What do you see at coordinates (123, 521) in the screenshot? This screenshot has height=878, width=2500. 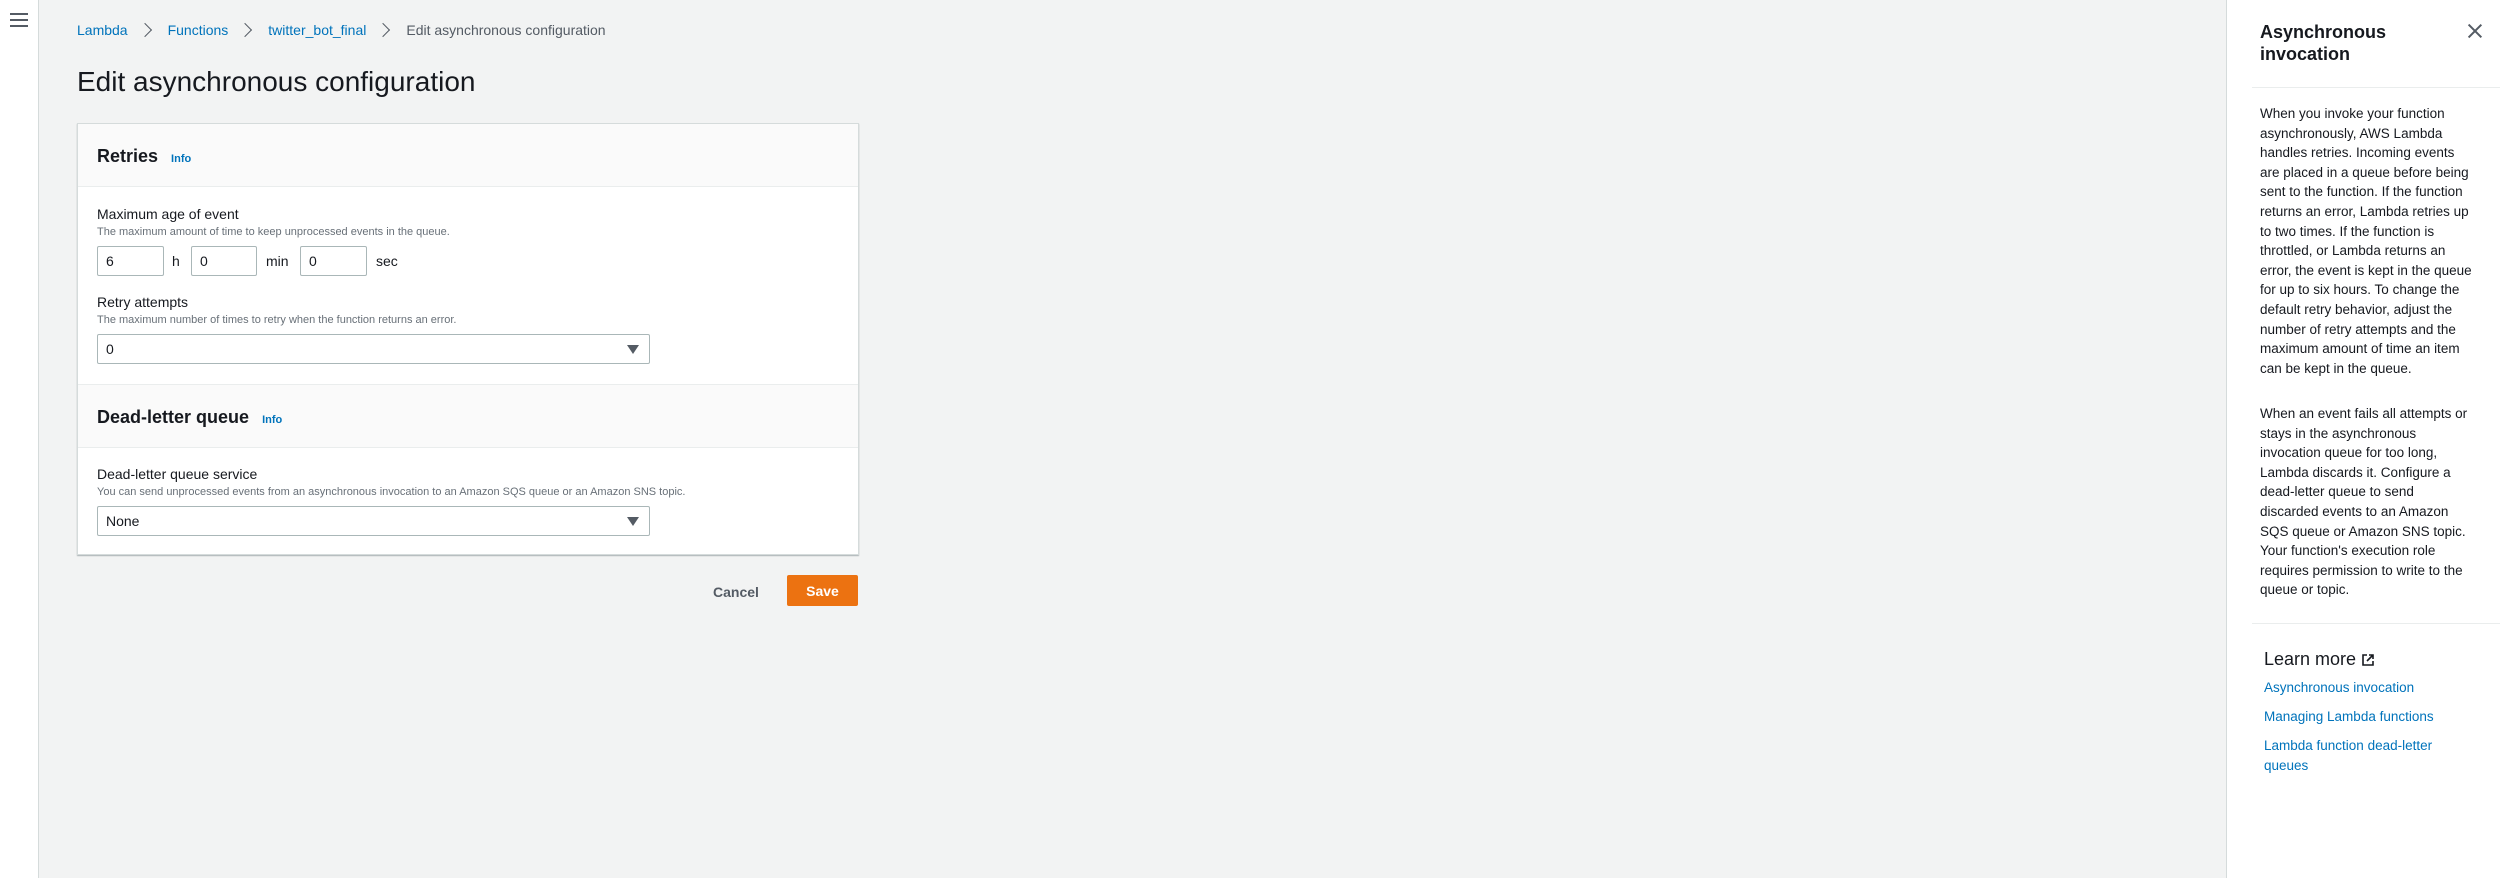 I see `dlq-service-value: None` at bounding box center [123, 521].